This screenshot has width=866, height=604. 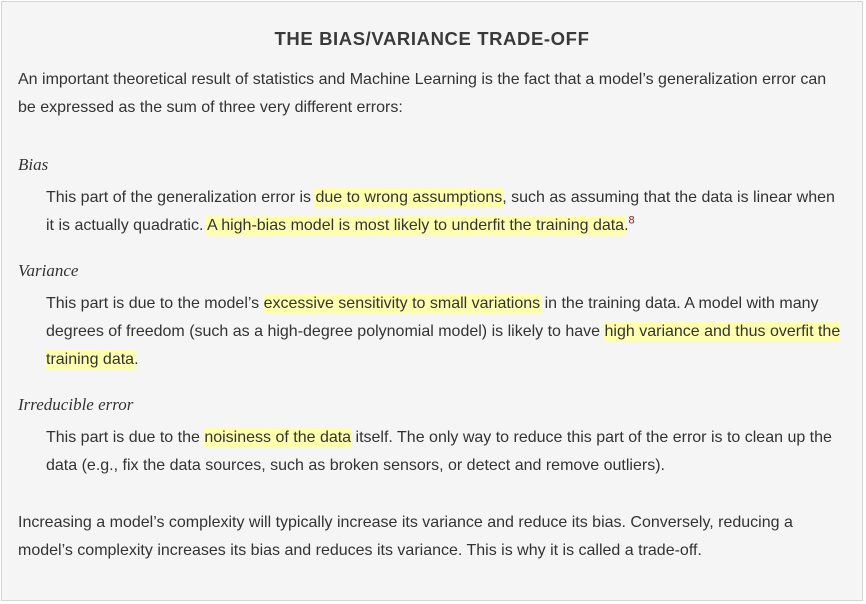 I want to click on footnote-link: 8, so click(x=632, y=221).